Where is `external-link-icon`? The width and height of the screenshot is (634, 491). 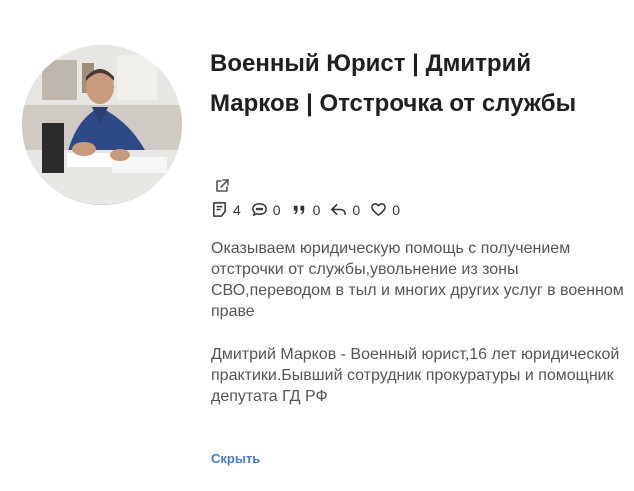 external-link-icon is located at coordinates (222, 186).